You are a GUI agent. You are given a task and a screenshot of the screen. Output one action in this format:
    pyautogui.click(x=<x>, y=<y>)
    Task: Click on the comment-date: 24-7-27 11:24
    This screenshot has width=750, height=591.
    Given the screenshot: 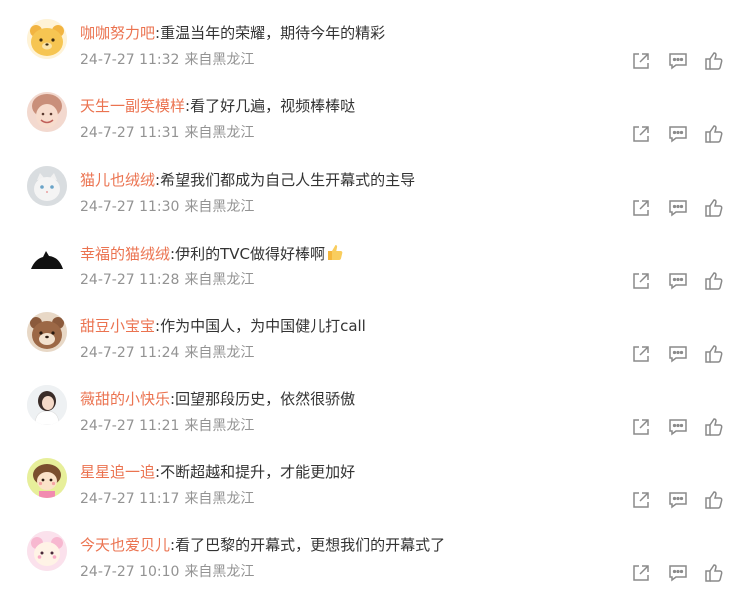 What is the action you would take?
    pyautogui.click(x=130, y=353)
    